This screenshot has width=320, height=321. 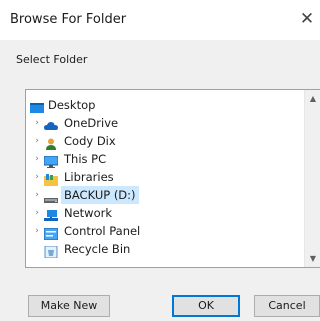 What do you see at coordinates (312, 258) in the screenshot?
I see `scroll-down-icon: ▼` at bounding box center [312, 258].